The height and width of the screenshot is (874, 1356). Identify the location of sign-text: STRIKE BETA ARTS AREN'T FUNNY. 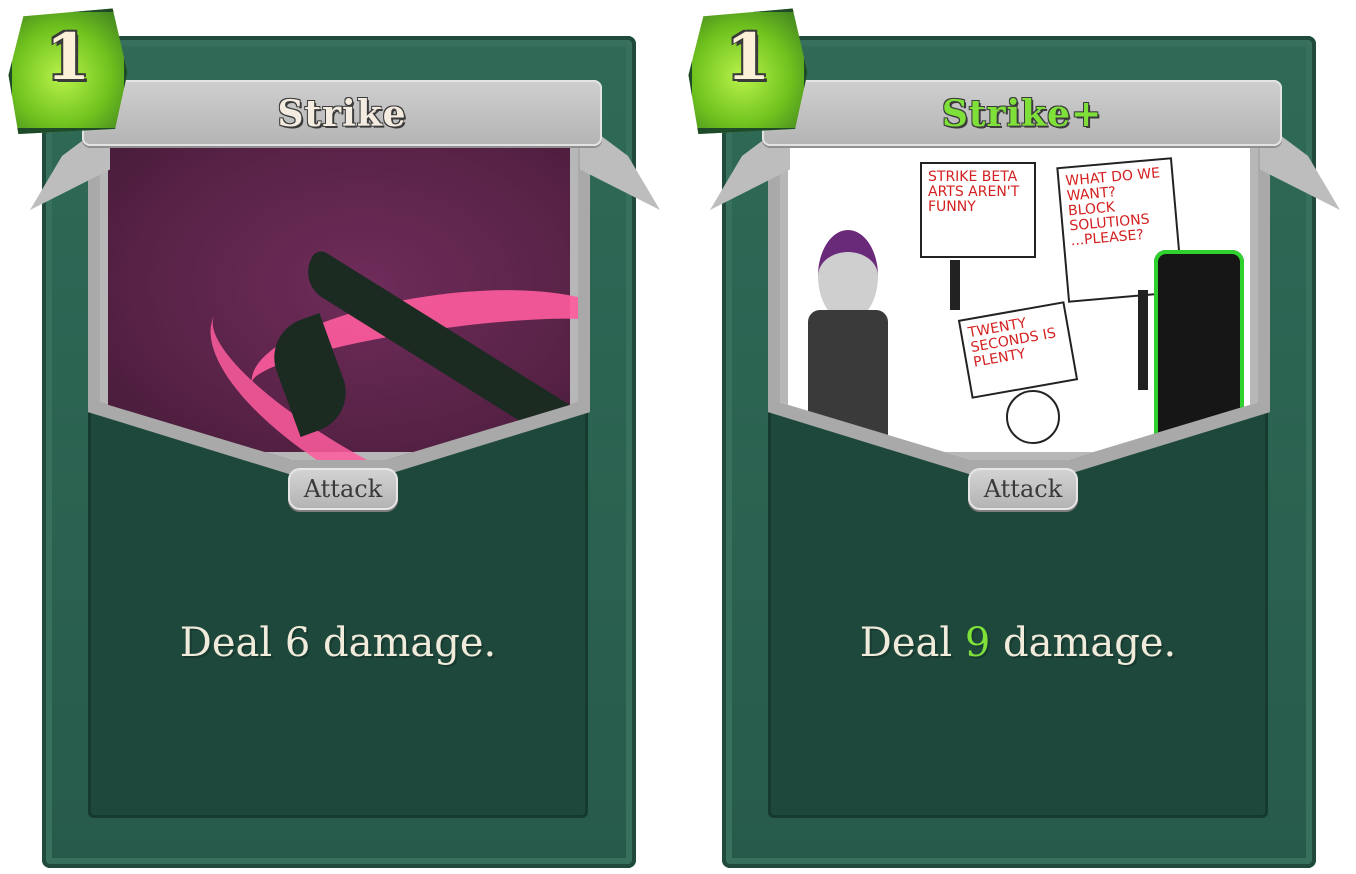
(974, 192).